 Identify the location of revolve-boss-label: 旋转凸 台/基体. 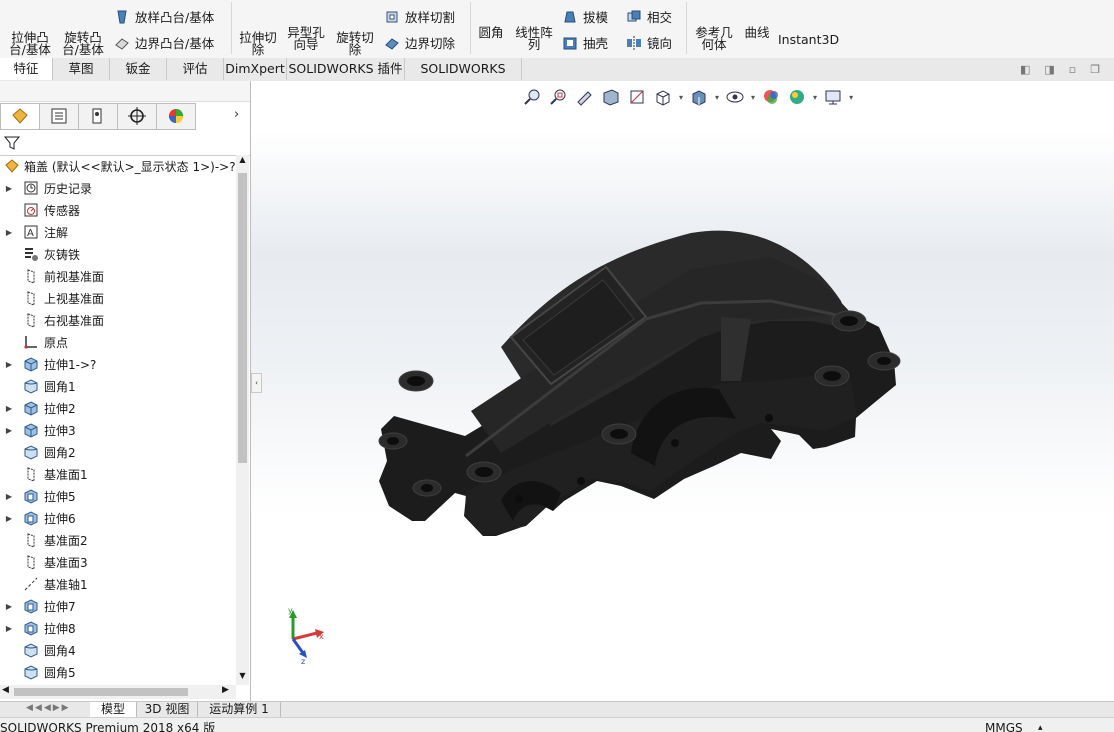
(83, 43).